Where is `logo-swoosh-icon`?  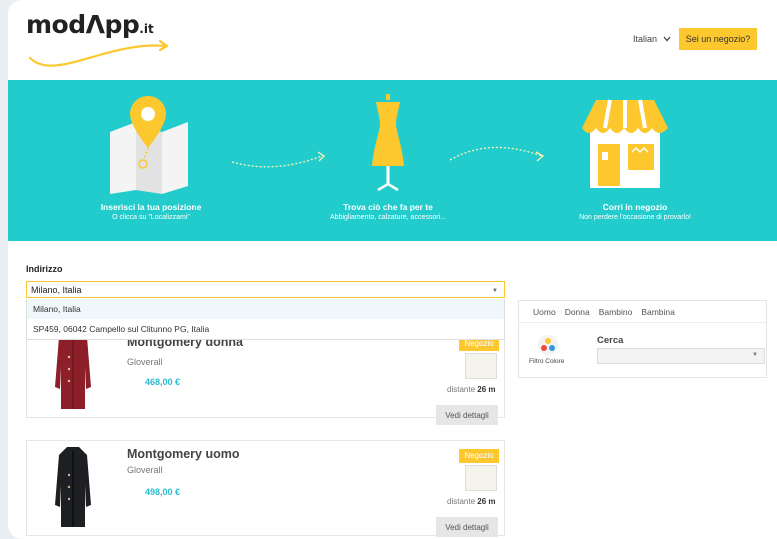 logo-swoosh-icon is located at coordinates (98, 53).